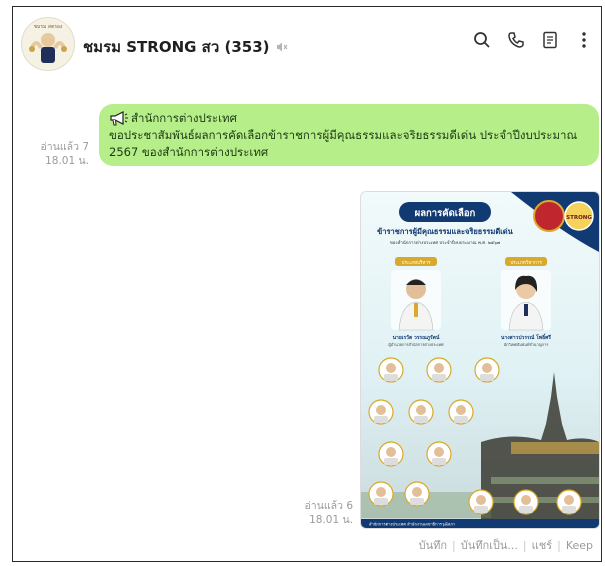  Describe the element at coordinates (48, 27) in the screenshot. I see `avatar-caption: ชมรม สตรอง` at that location.